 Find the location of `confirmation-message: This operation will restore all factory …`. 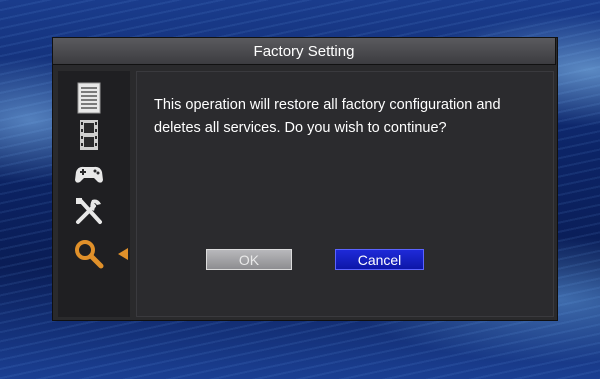

confirmation-message: This operation will restore all factory … is located at coordinates (327, 116).